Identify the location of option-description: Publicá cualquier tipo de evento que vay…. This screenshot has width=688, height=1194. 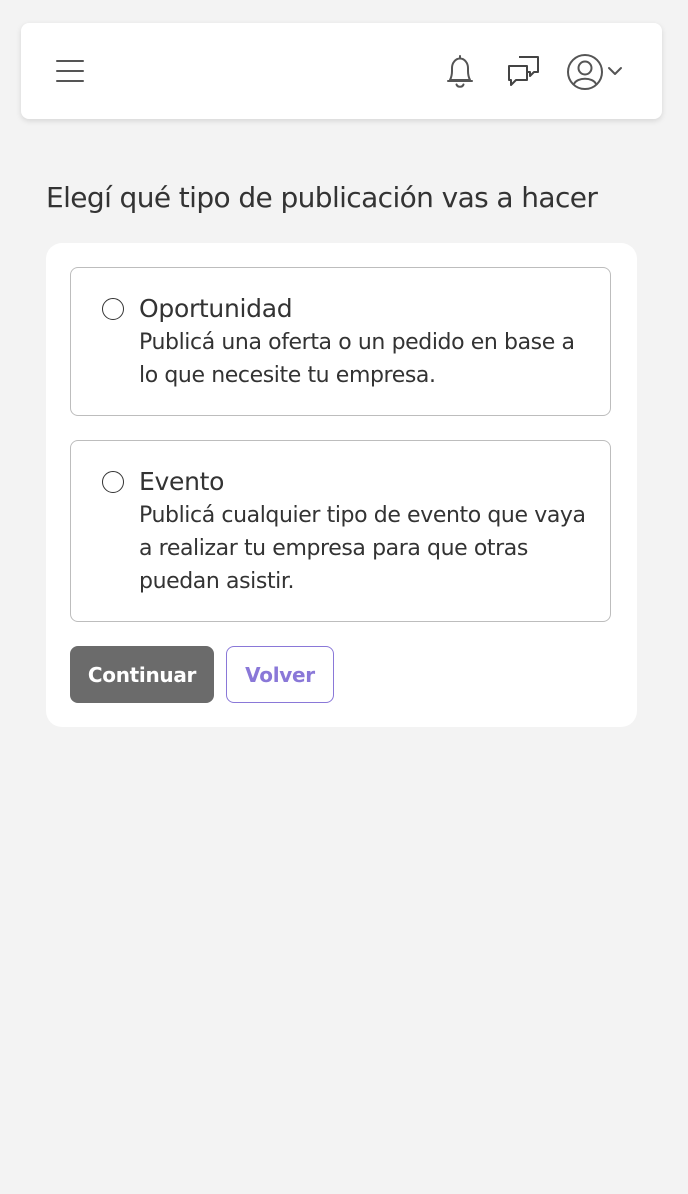
(362, 548).